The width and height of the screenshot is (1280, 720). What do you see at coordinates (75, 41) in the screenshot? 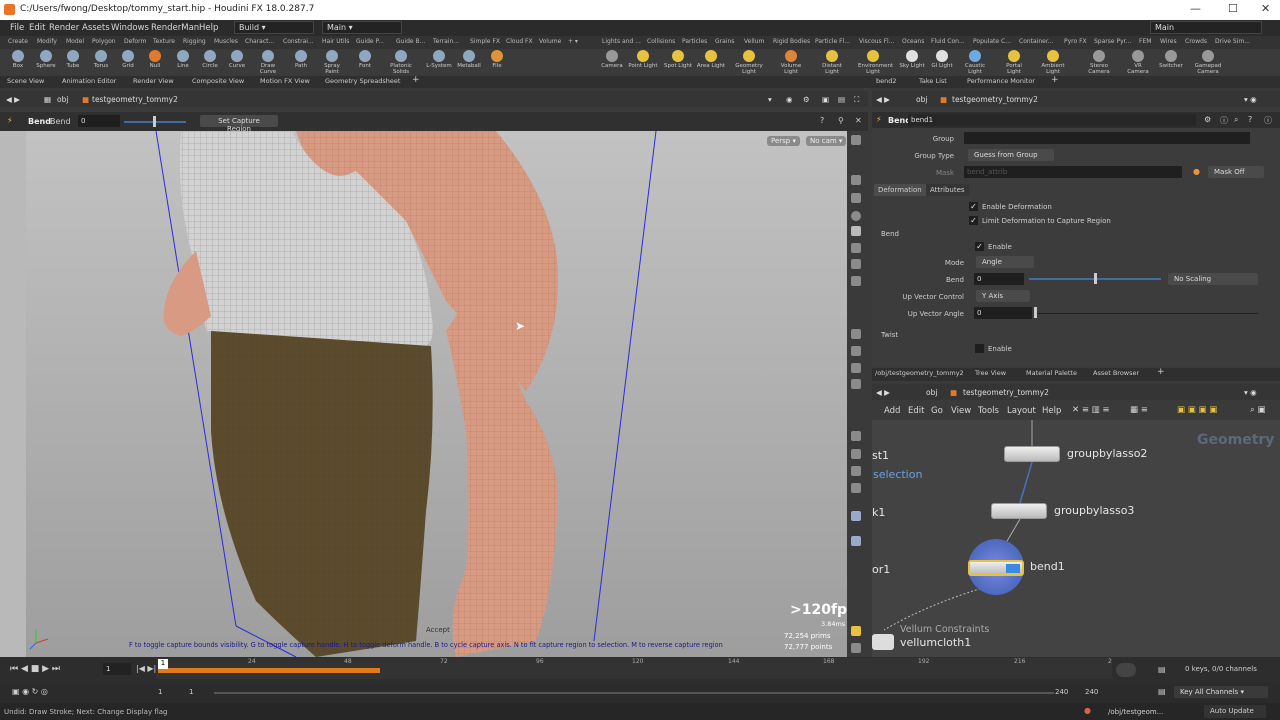
I see `shelf-tab: Model` at bounding box center [75, 41].